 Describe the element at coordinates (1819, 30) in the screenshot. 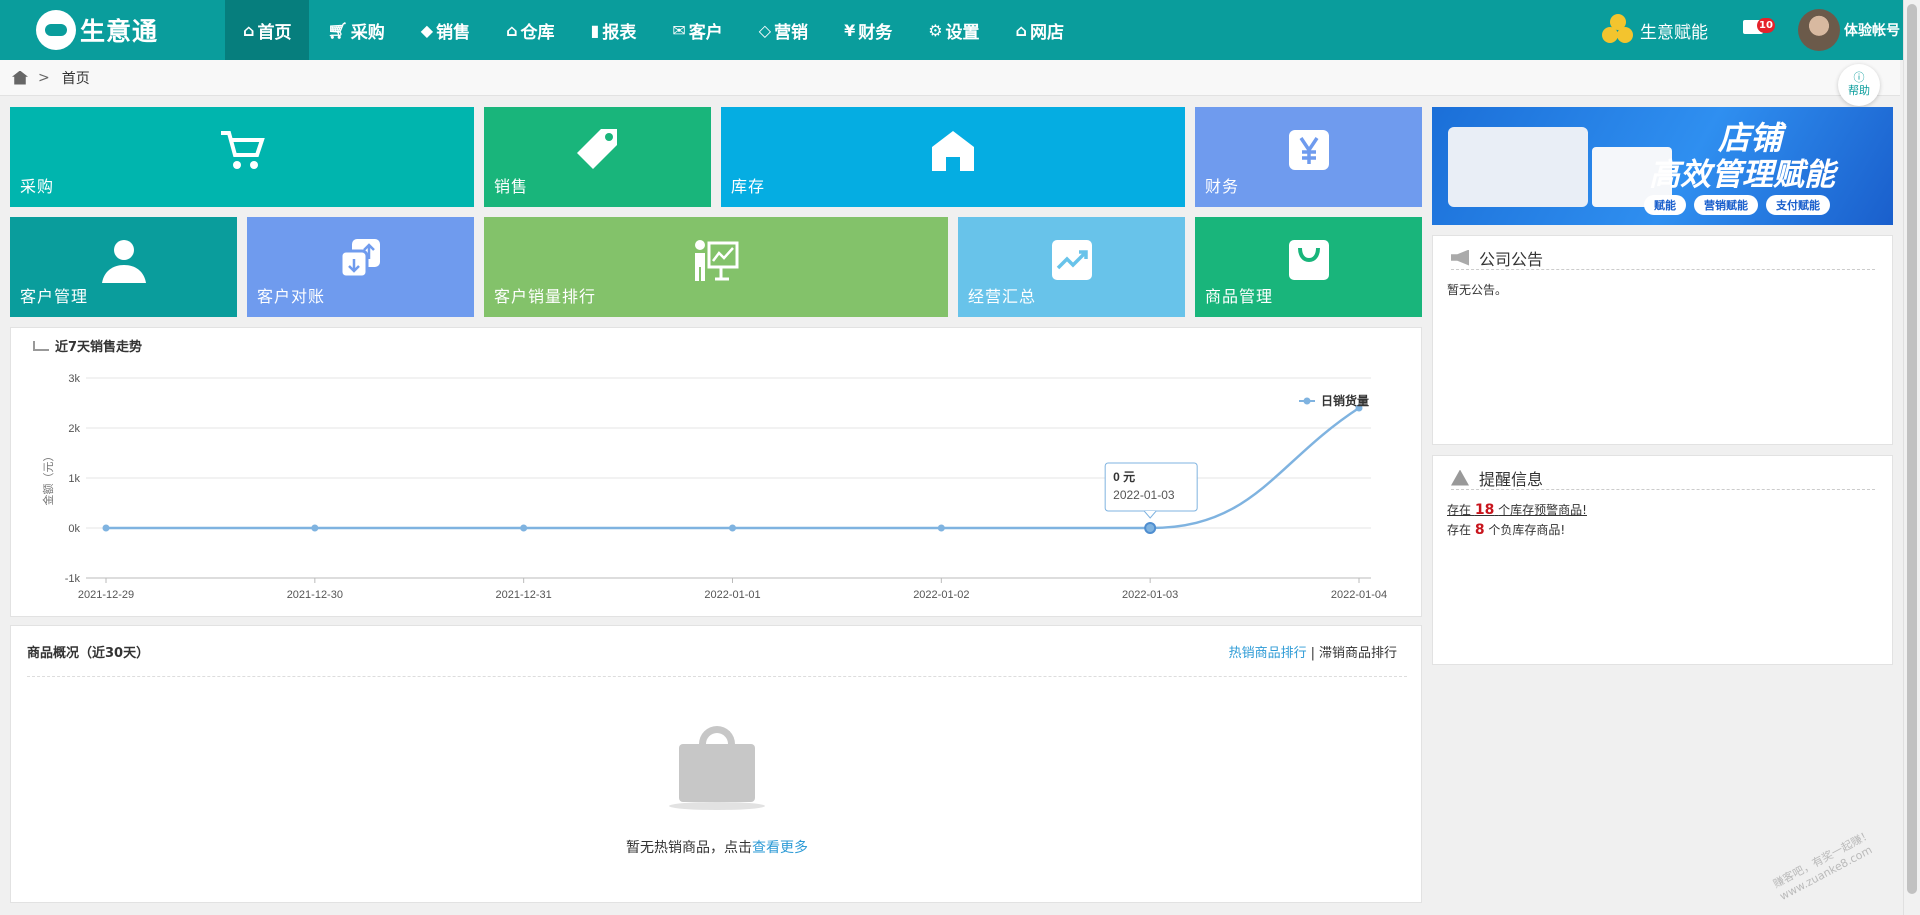

I see `avatar` at that location.